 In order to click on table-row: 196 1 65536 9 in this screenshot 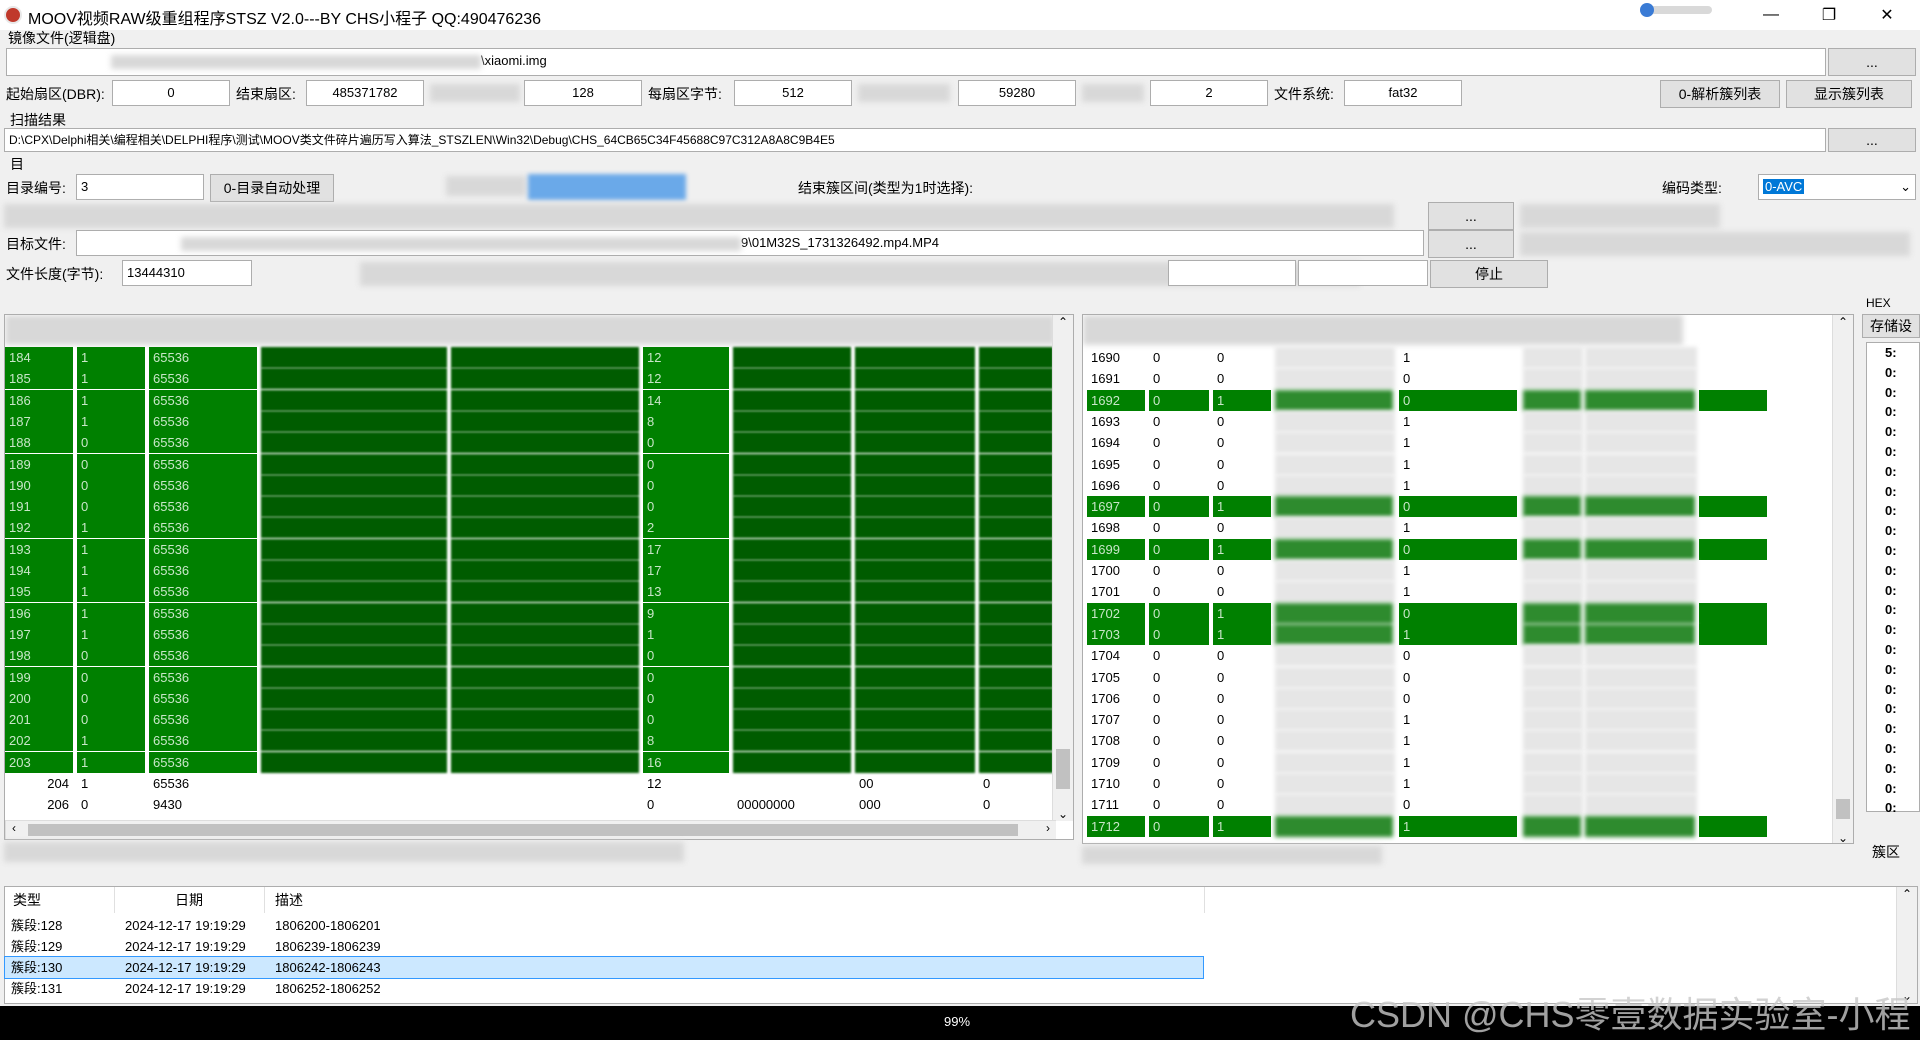, I will do `click(530, 613)`.